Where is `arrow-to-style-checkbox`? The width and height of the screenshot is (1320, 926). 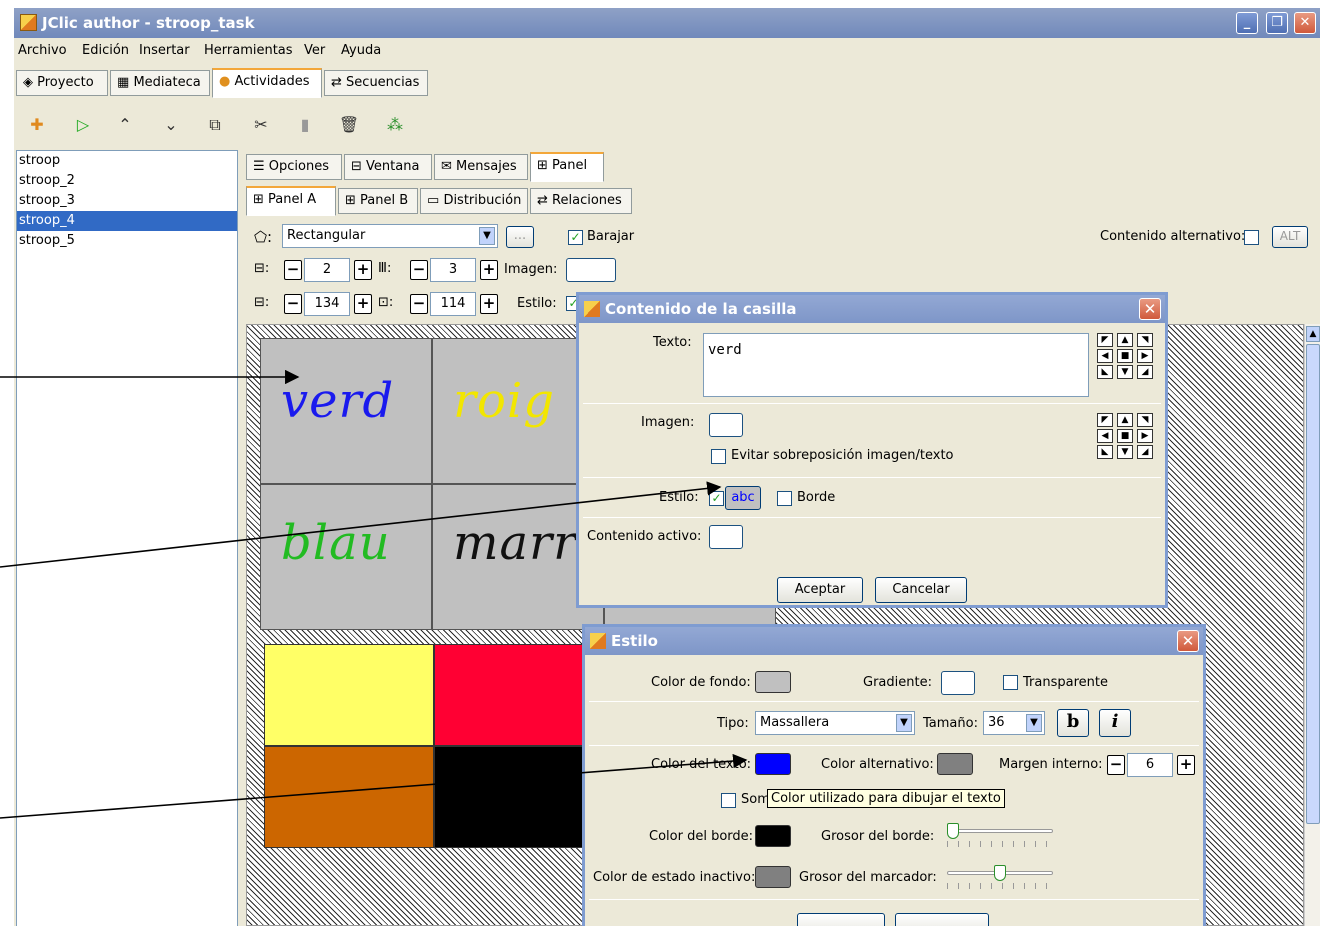
arrow-to-style-checkbox is located at coordinates (361, 524).